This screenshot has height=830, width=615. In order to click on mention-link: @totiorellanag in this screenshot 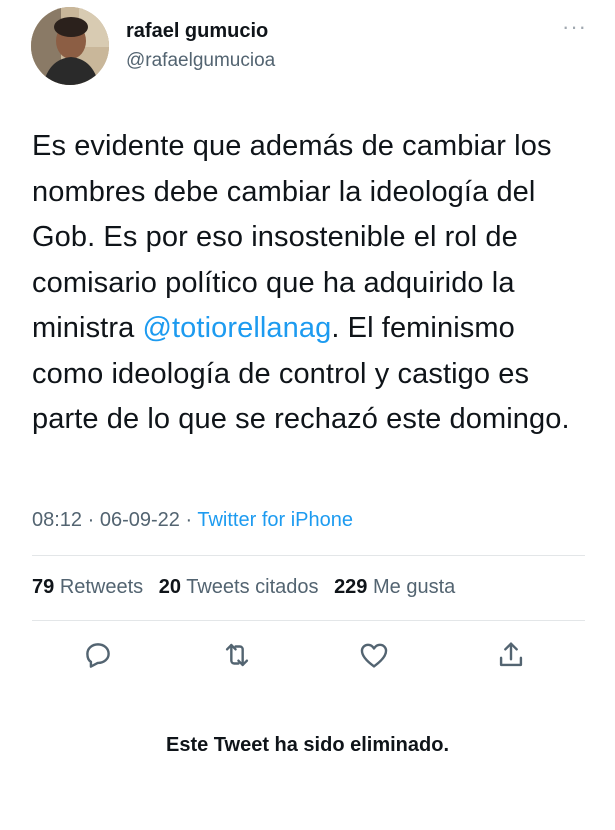, I will do `click(236, 328)`.